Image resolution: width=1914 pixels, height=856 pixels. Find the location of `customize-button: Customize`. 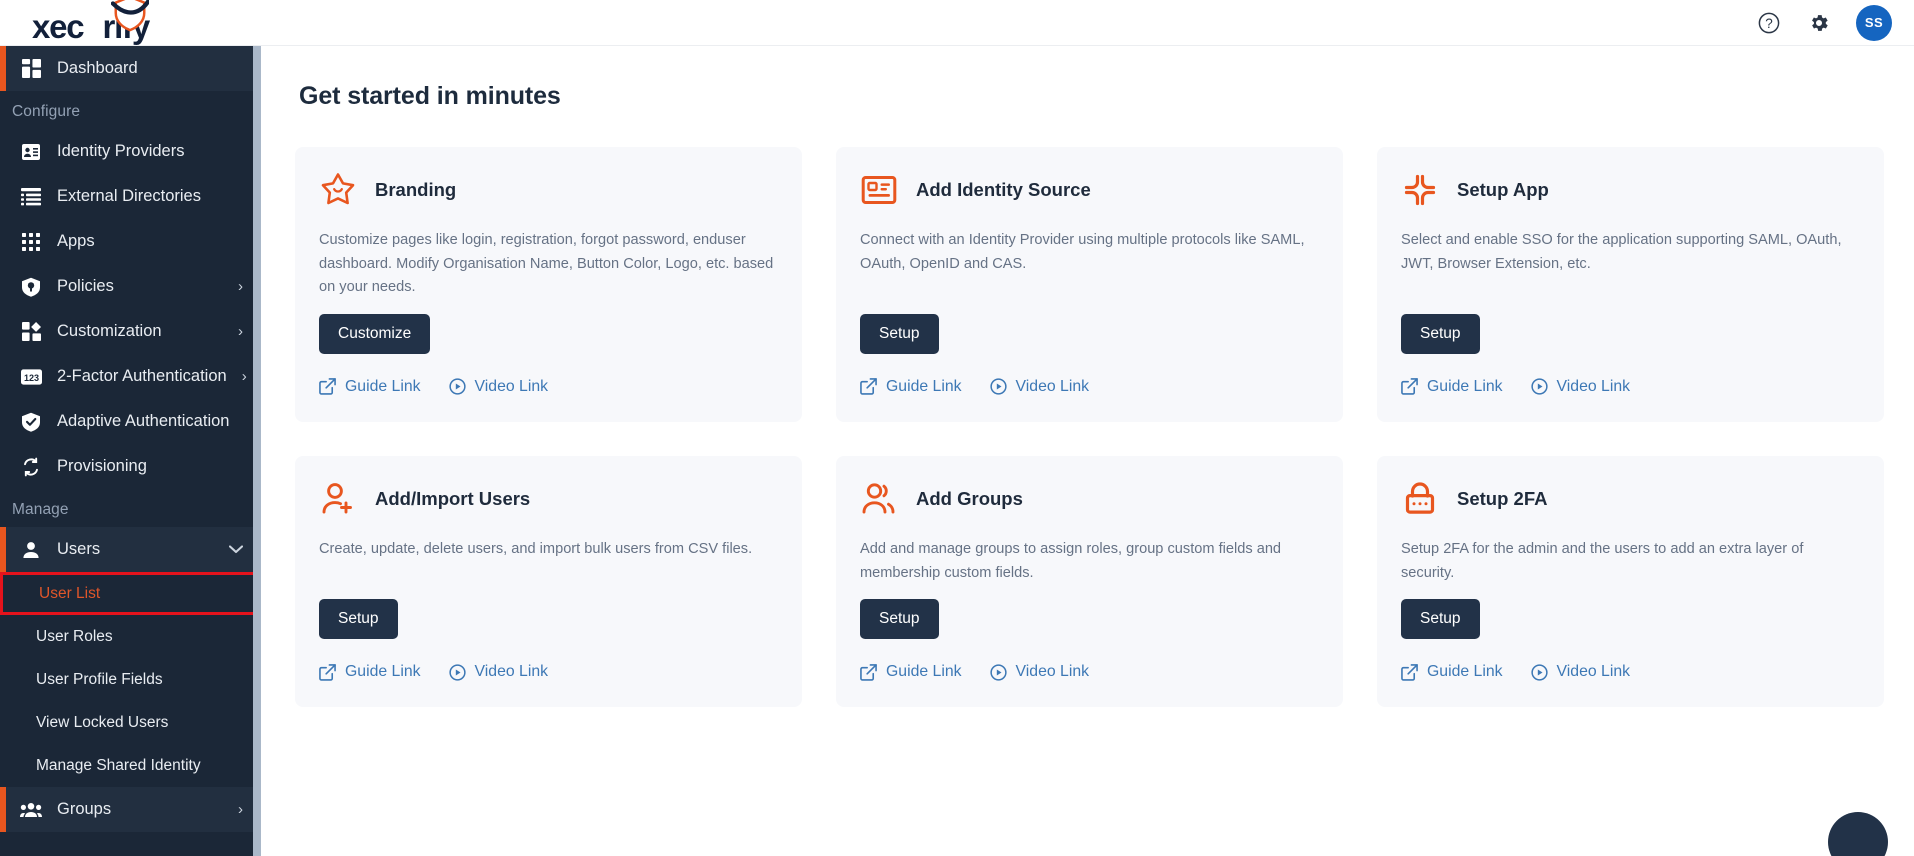

customize-button: Customize is located at coordinates (375, 333).